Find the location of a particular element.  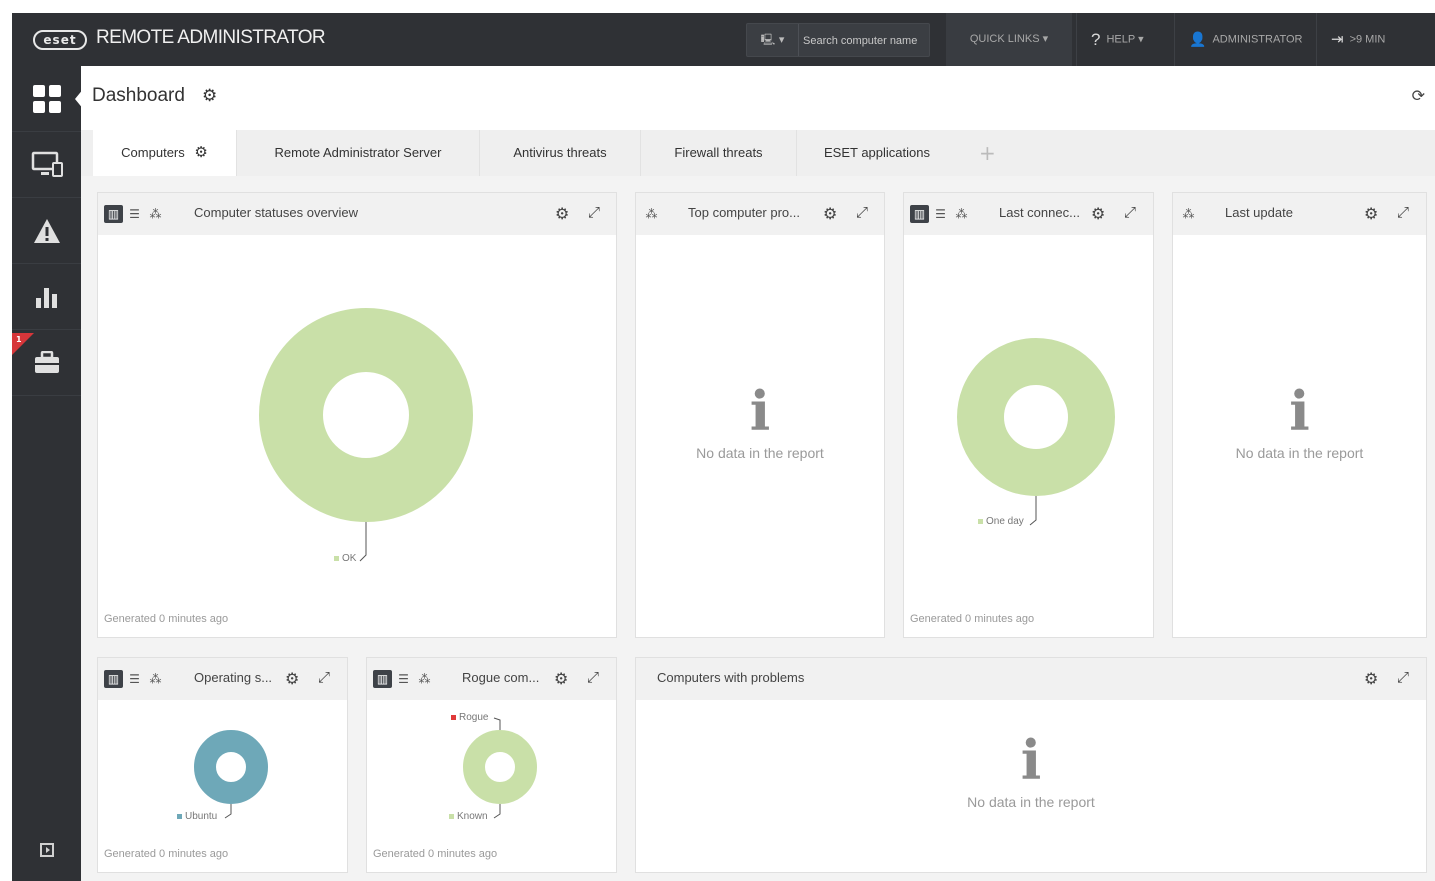

tab-firewall-threats: Firewall threats is located at coordinates (719, 153).